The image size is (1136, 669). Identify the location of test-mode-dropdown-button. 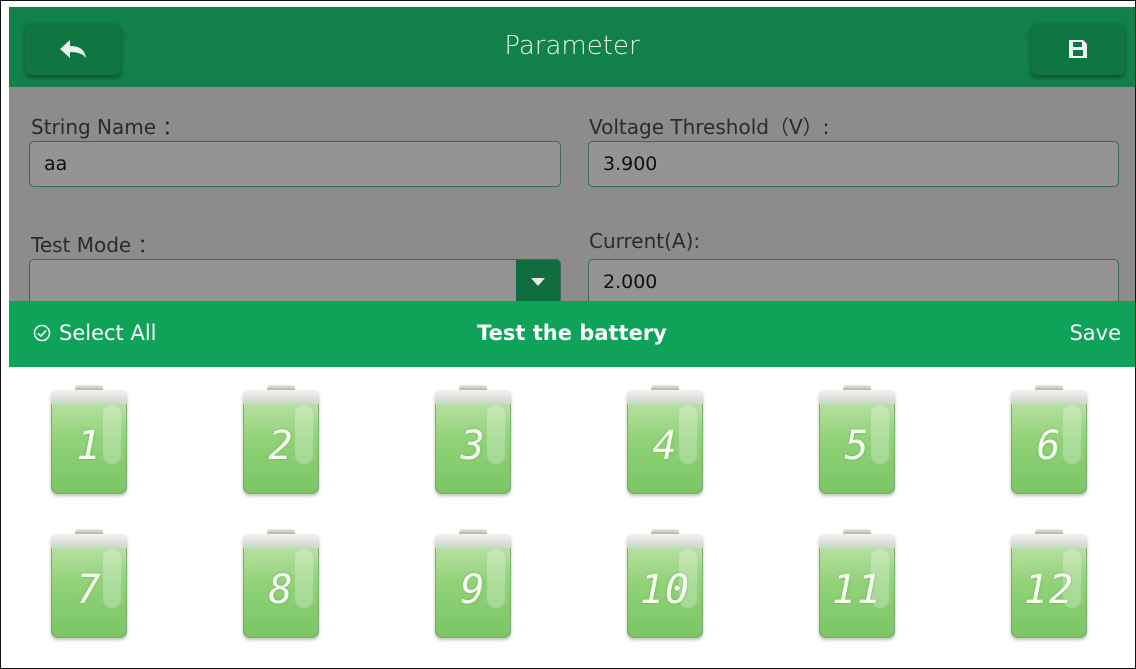
(538, 282).